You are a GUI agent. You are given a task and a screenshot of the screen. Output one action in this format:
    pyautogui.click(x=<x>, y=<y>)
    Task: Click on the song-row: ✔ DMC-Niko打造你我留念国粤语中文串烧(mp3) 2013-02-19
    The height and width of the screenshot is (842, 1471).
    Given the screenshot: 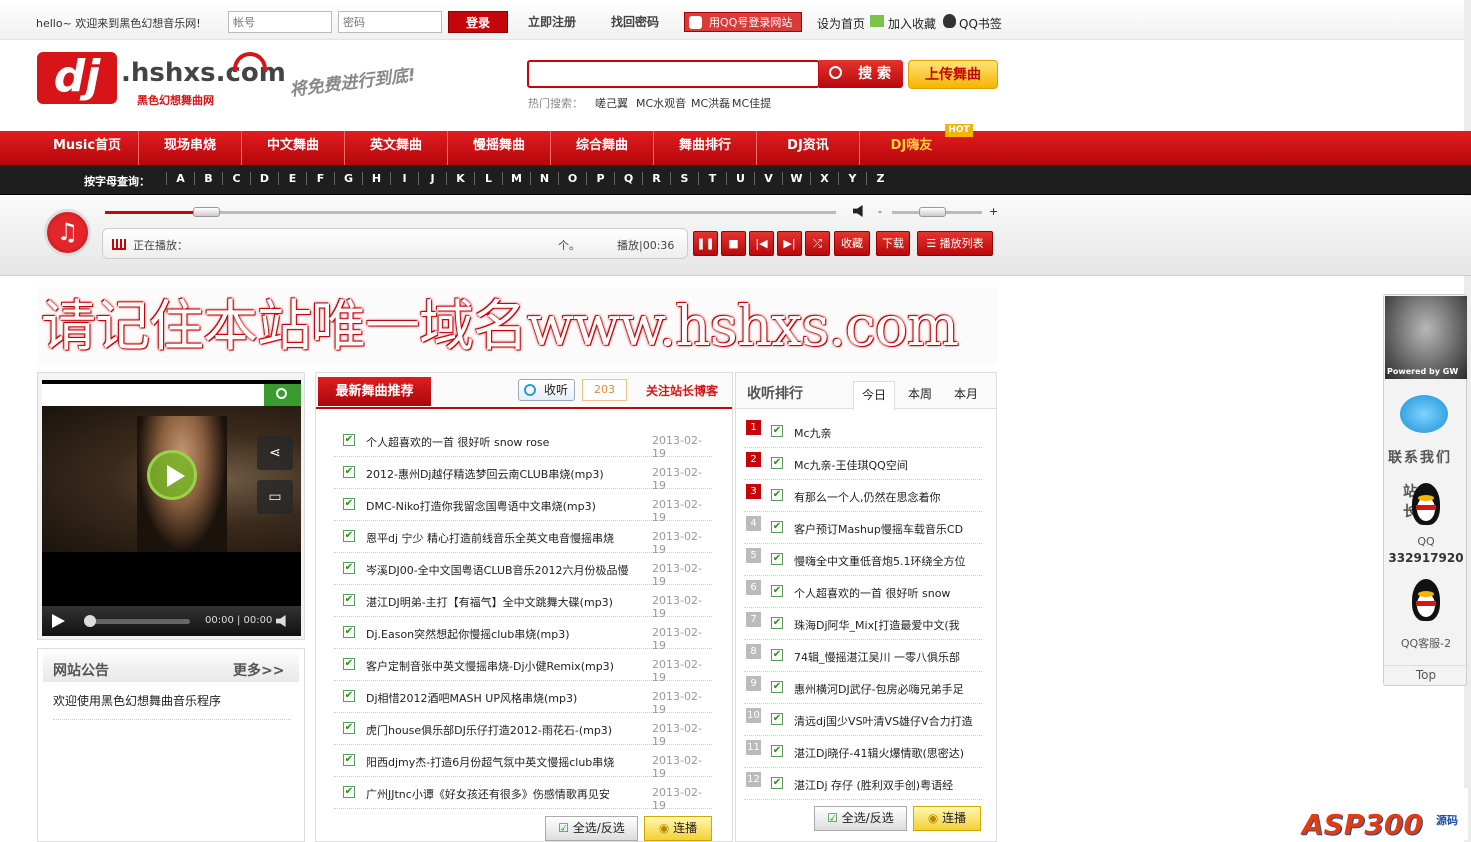 What is the action you would take?
    pyautogui.click(x=523, y=506)
    